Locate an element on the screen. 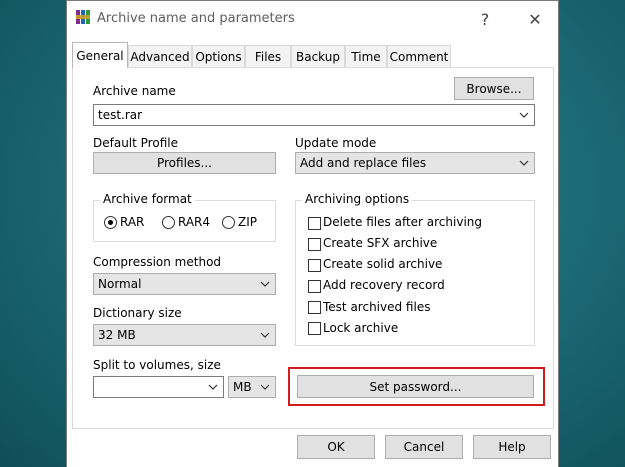  tab-options: Options is located at coordinates (218, 56).